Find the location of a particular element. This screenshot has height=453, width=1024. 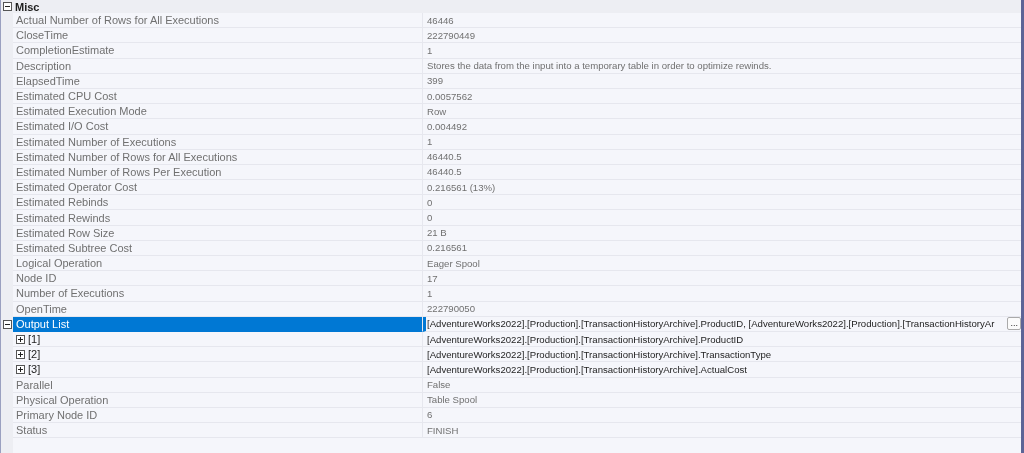

property-name: CompletionEstimate is located at coordinates (218, 51).